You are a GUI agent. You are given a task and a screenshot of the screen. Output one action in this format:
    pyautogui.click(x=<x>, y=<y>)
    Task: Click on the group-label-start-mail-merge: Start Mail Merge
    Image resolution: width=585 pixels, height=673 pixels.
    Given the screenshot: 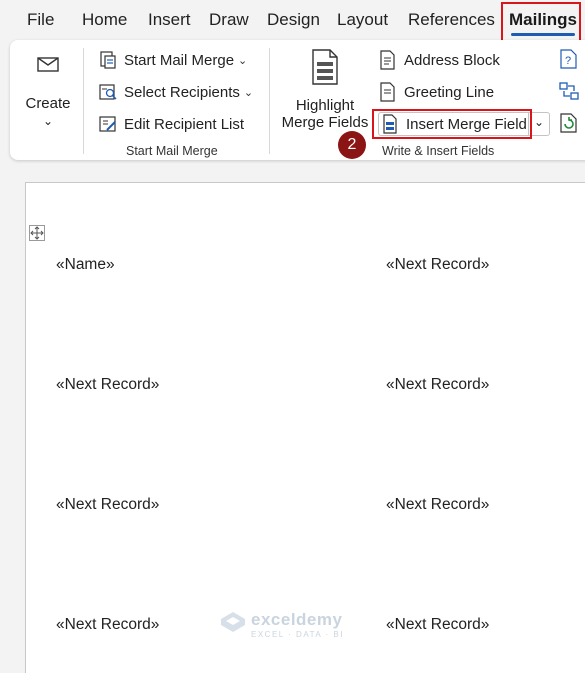 What is the action you would take?
    pyautogui.click(x=172, y=151)
    